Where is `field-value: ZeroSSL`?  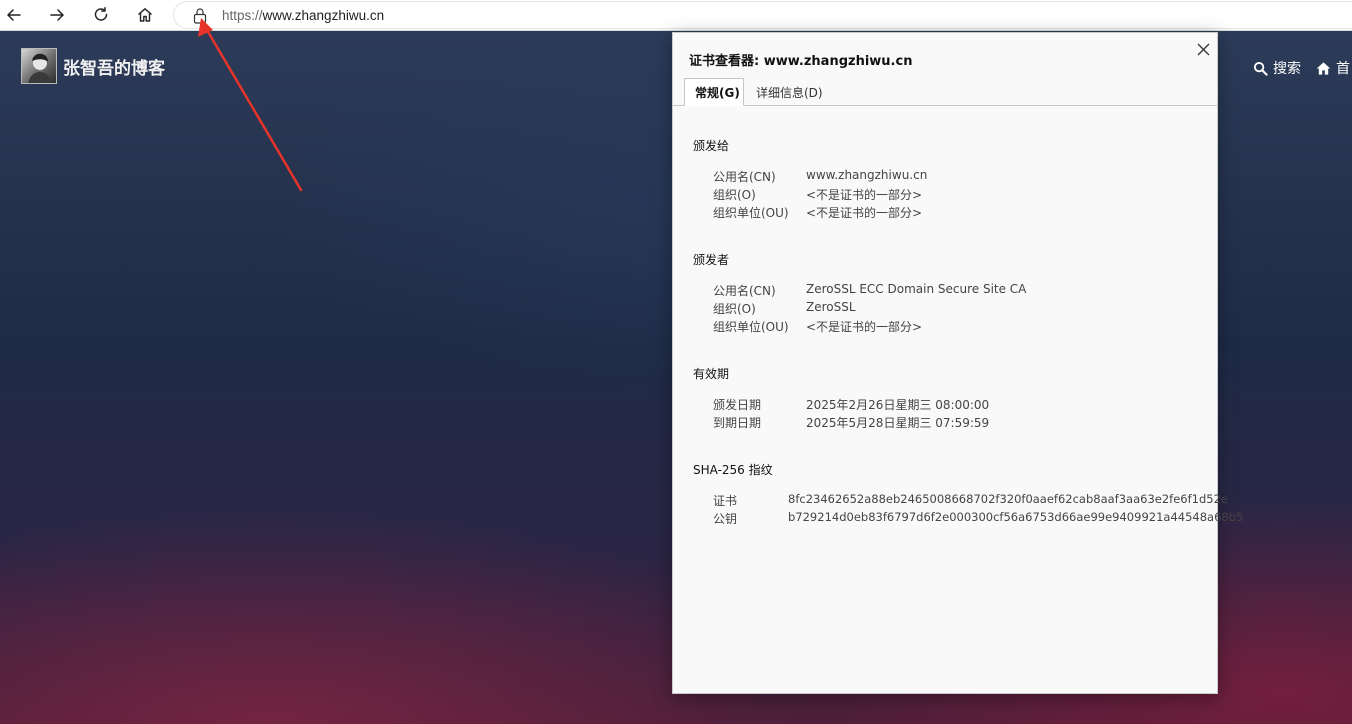 field-value: ZeroSSL is located at coordinates (831, 307).